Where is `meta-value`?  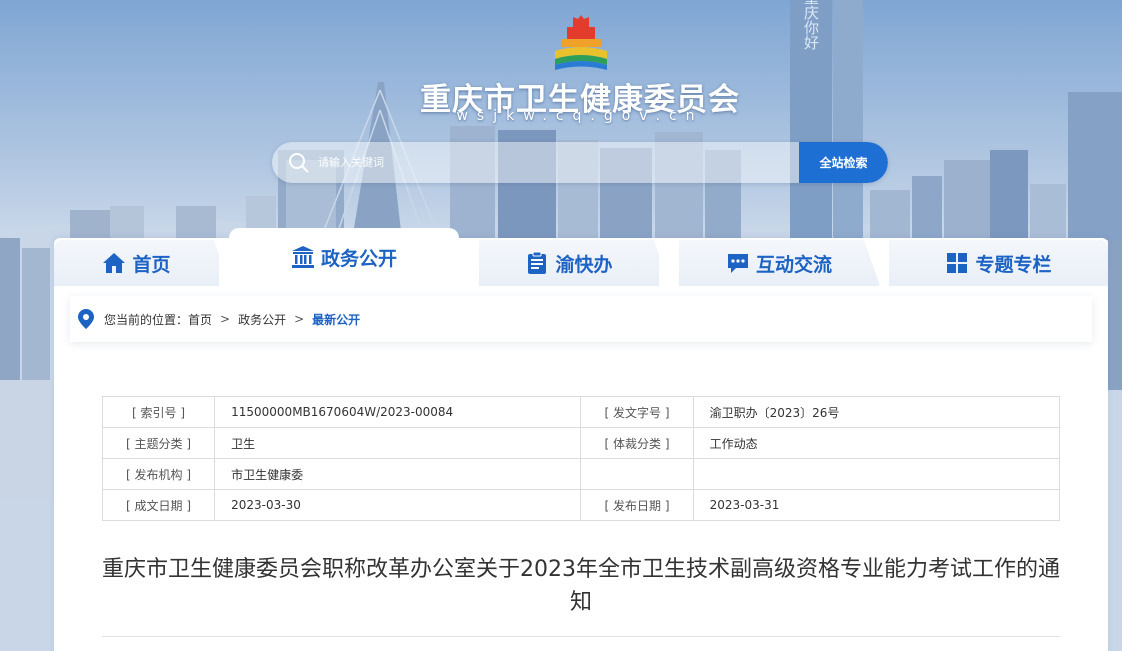 meta-value is located at coordinates (876, 474).